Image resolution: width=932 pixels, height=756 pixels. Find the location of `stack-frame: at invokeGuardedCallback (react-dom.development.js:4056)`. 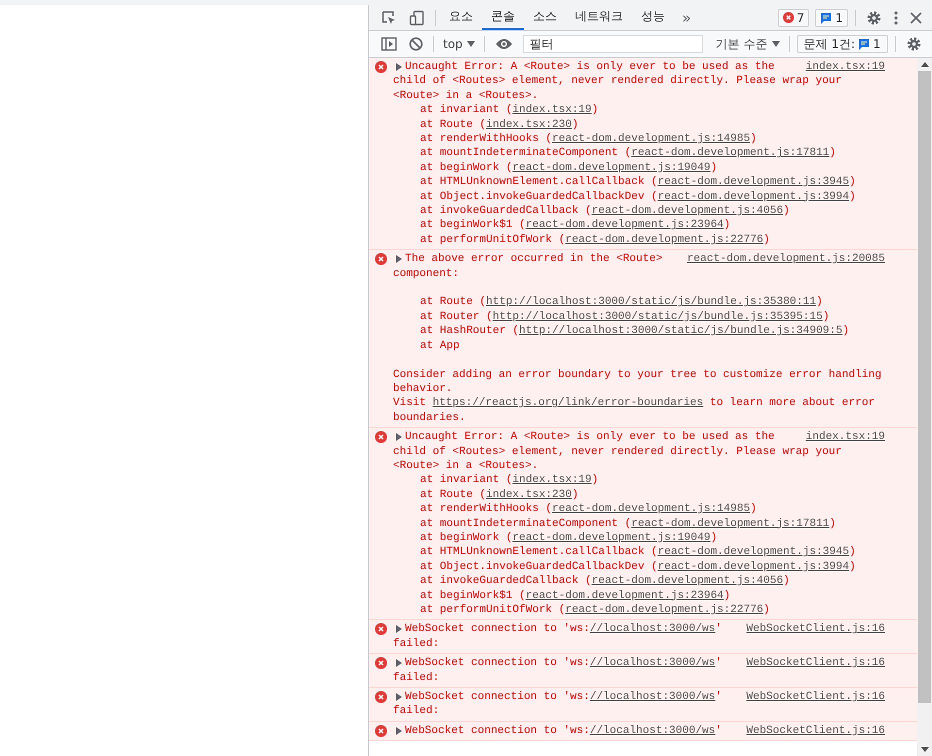

stack-frame: at invokeGuardedCallback (react-dom.development.js:4056) is located at coordinates (639, 581).